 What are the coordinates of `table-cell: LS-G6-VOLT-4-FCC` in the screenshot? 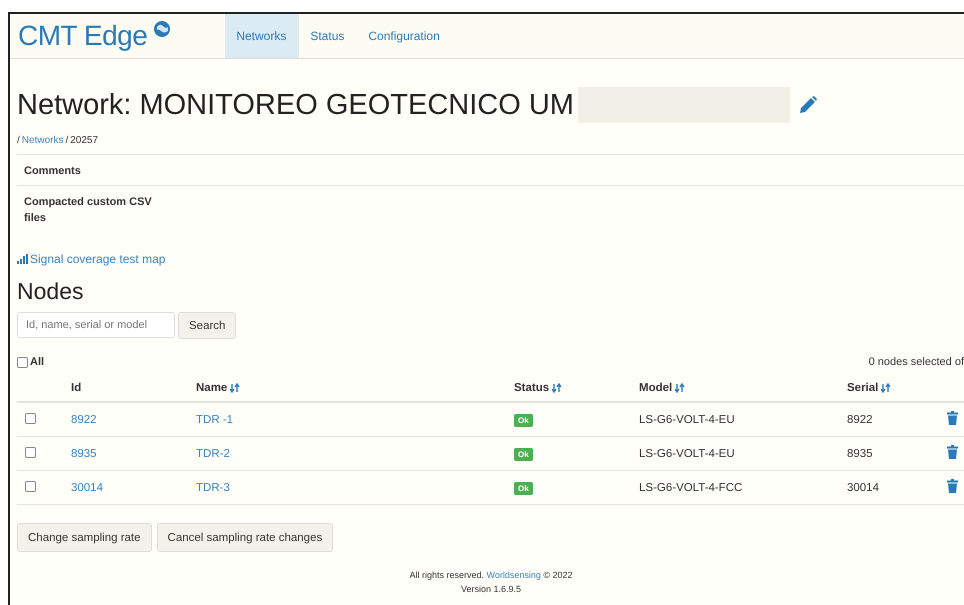 It's located at (690, 488).